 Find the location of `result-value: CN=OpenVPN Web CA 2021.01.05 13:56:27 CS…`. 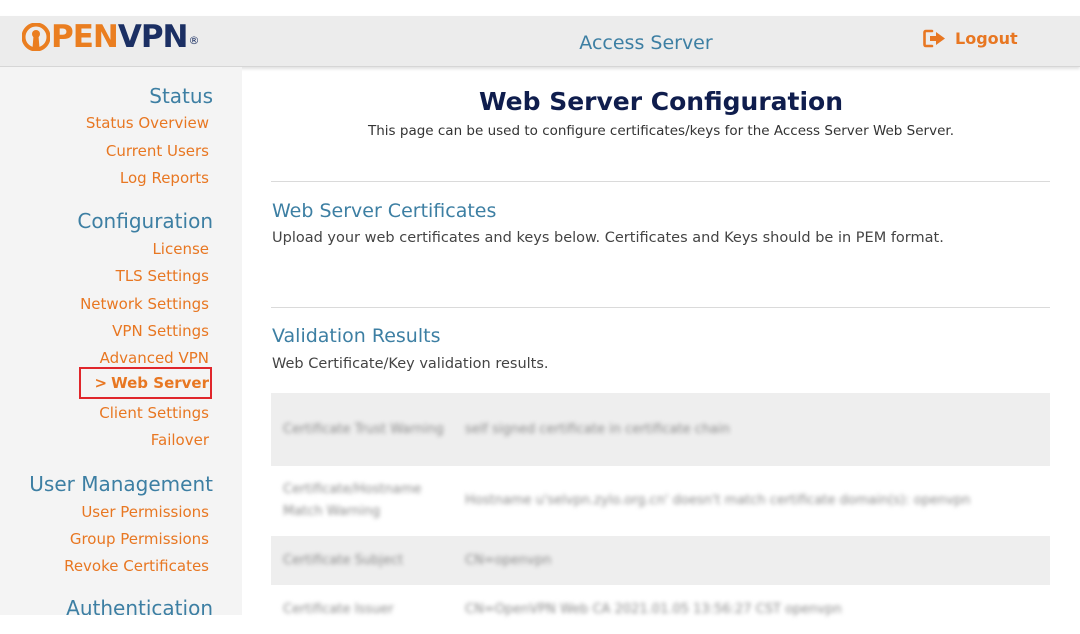

result-value: CN=OpenVPN Web CA 2021.01.05 13:56:27 CS… is located at coordinates (653, 609).